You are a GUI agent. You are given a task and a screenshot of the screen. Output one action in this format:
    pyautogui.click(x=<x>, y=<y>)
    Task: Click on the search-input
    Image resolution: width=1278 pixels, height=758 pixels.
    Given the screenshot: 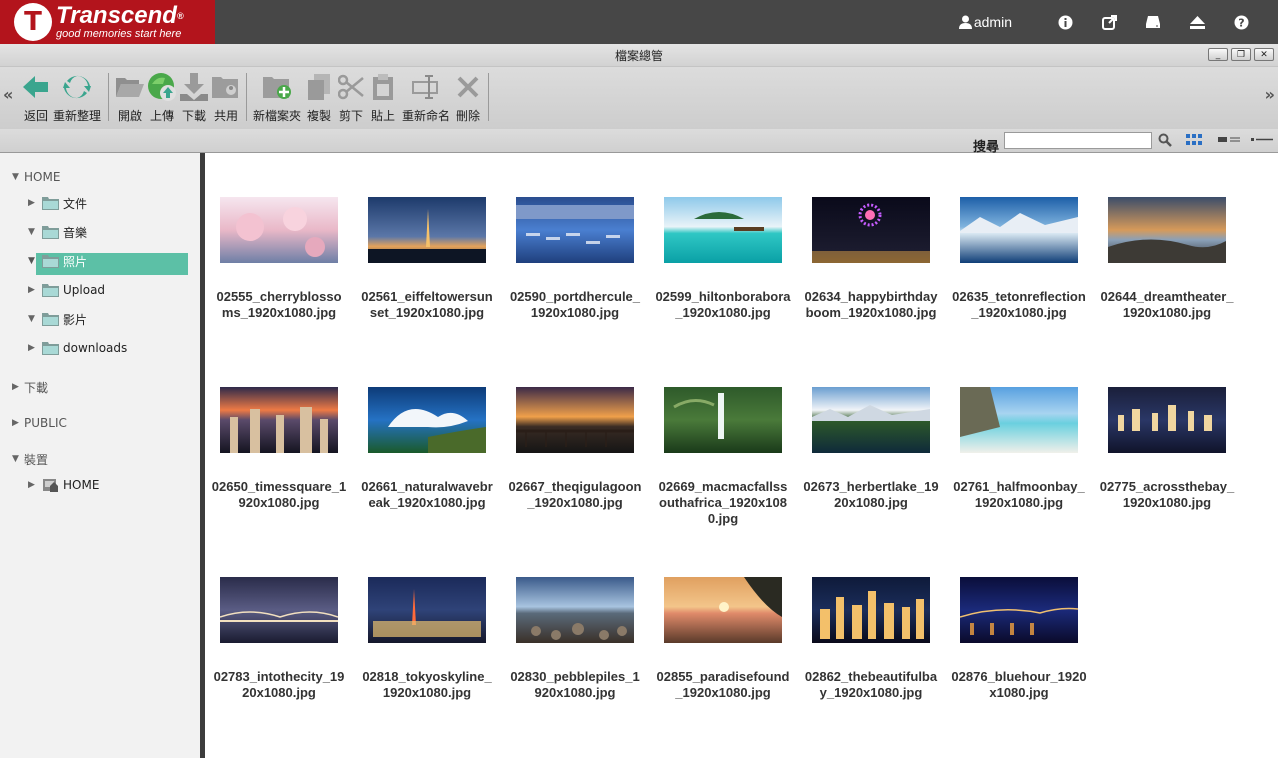 What is the action you would take?
    pyautogui.click(x=1078, y=140)
    